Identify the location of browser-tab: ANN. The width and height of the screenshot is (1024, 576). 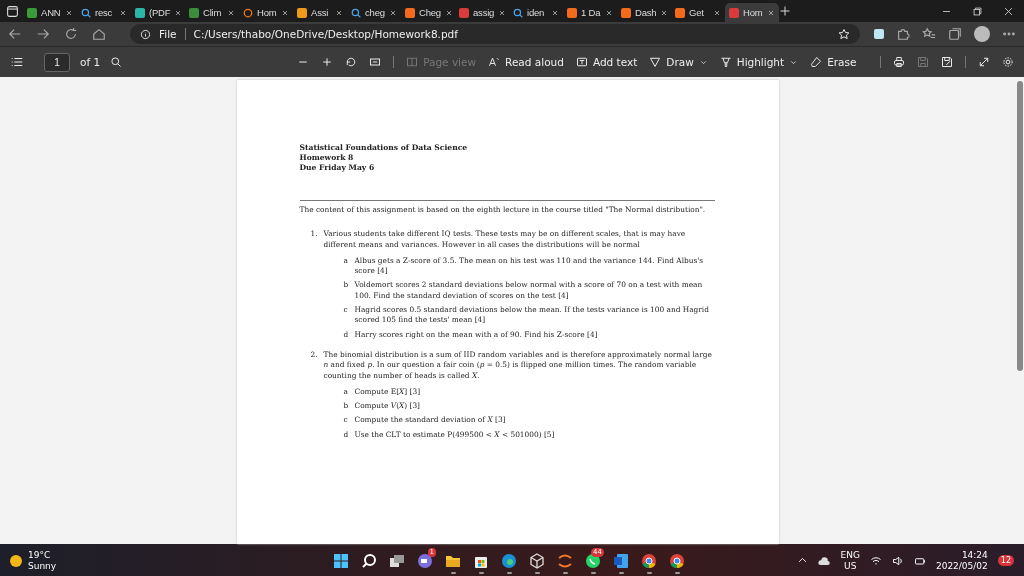
(50, 12).